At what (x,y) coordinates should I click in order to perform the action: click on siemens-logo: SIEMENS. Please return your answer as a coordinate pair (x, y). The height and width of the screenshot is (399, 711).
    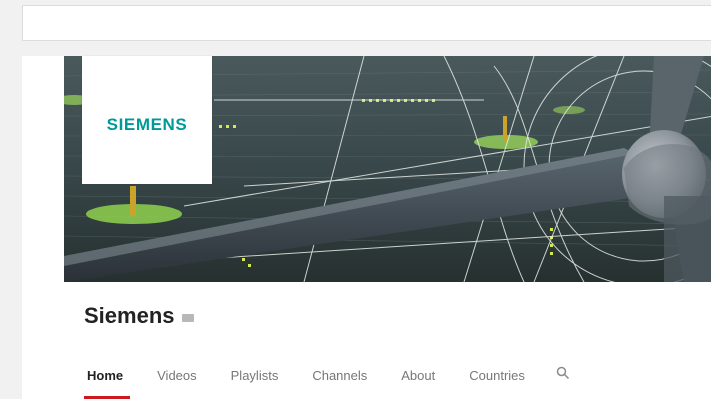
    Looking at the image, I should click on (147, 120).